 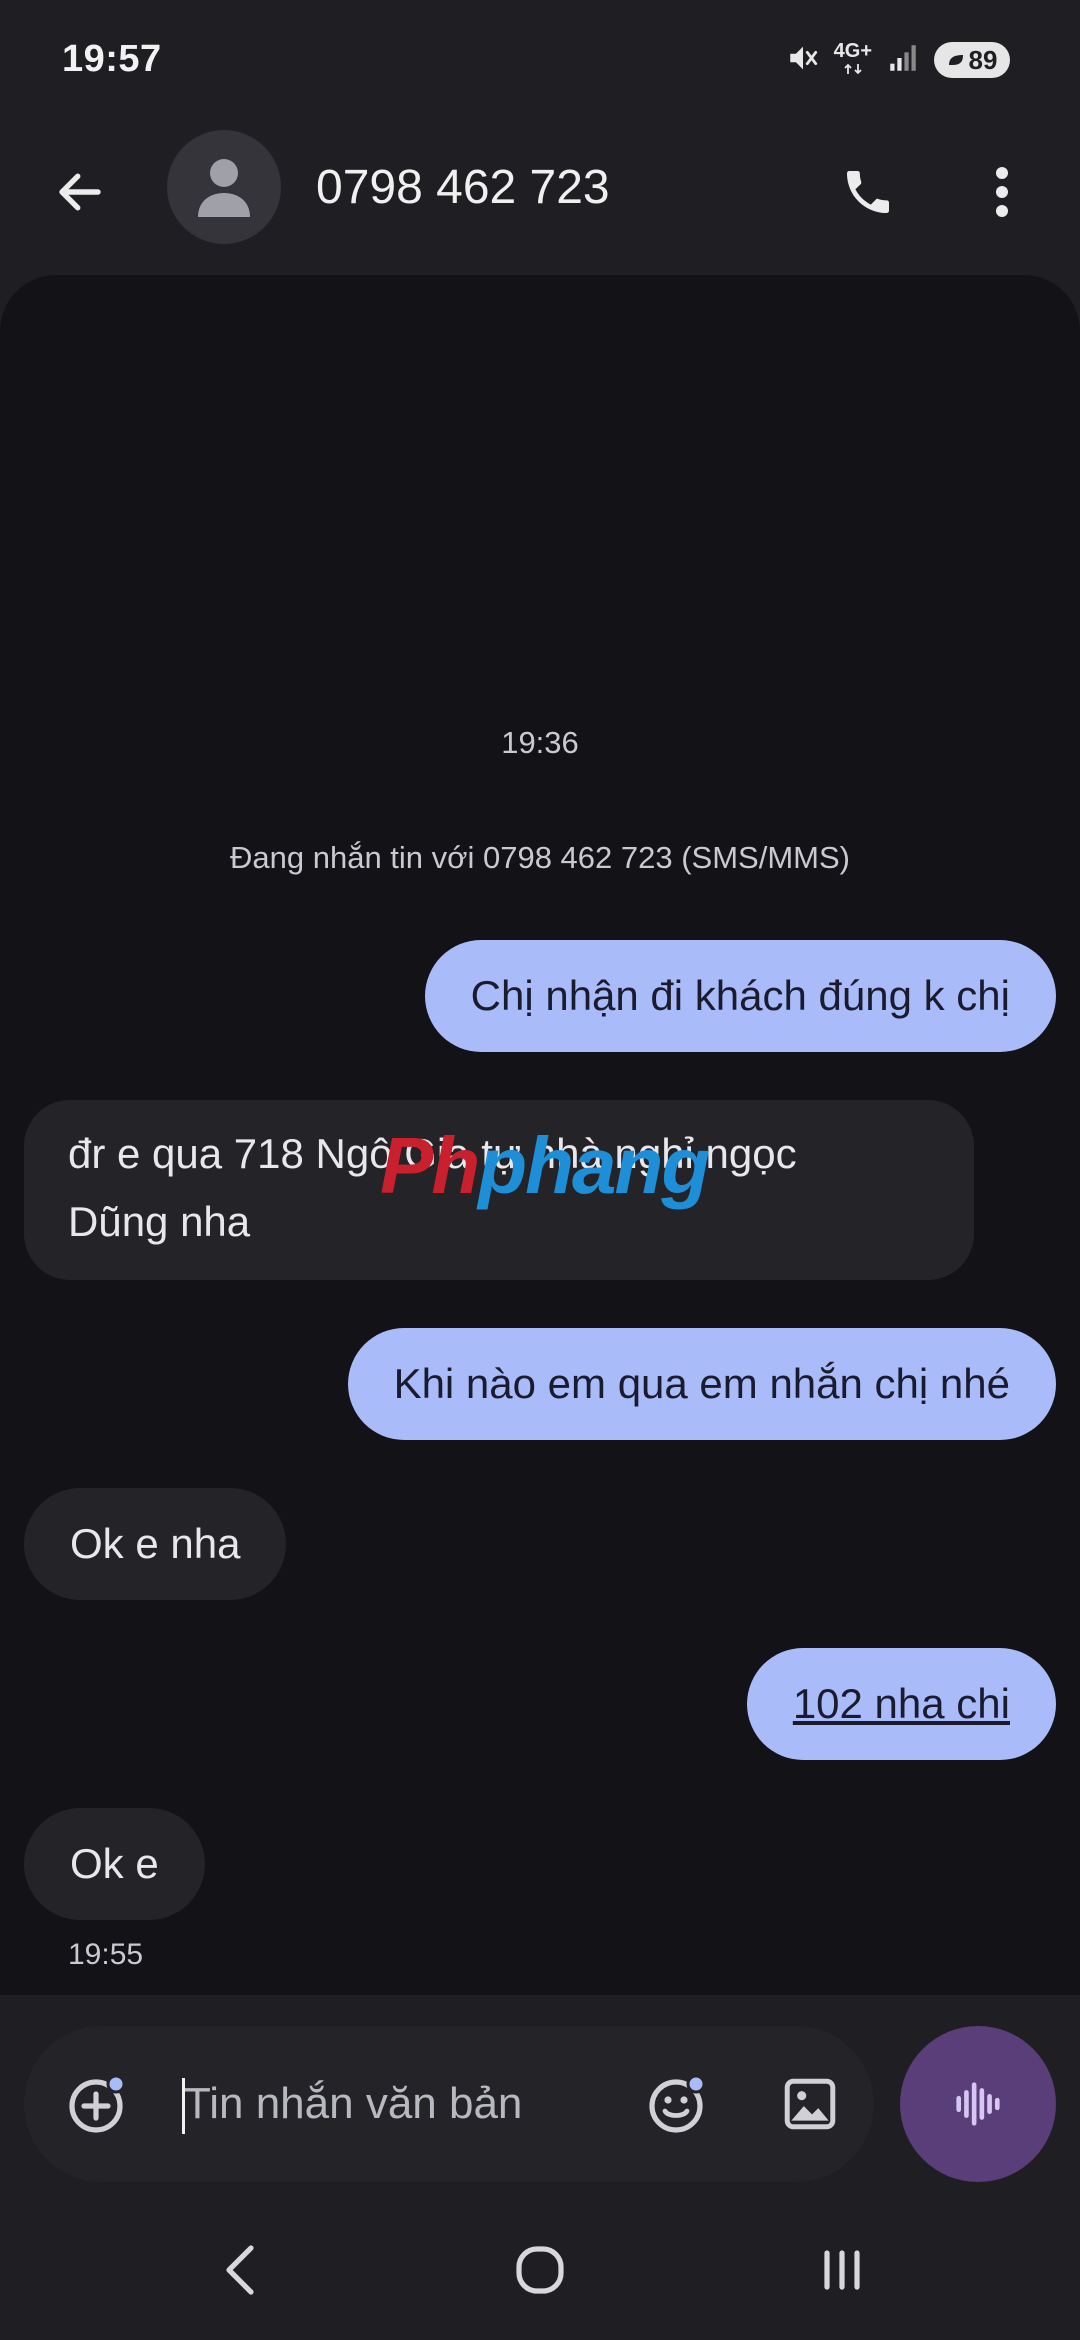 I want to click on message-bubble-outgoing: 102 nha chi, so click(x=901, y=1704).